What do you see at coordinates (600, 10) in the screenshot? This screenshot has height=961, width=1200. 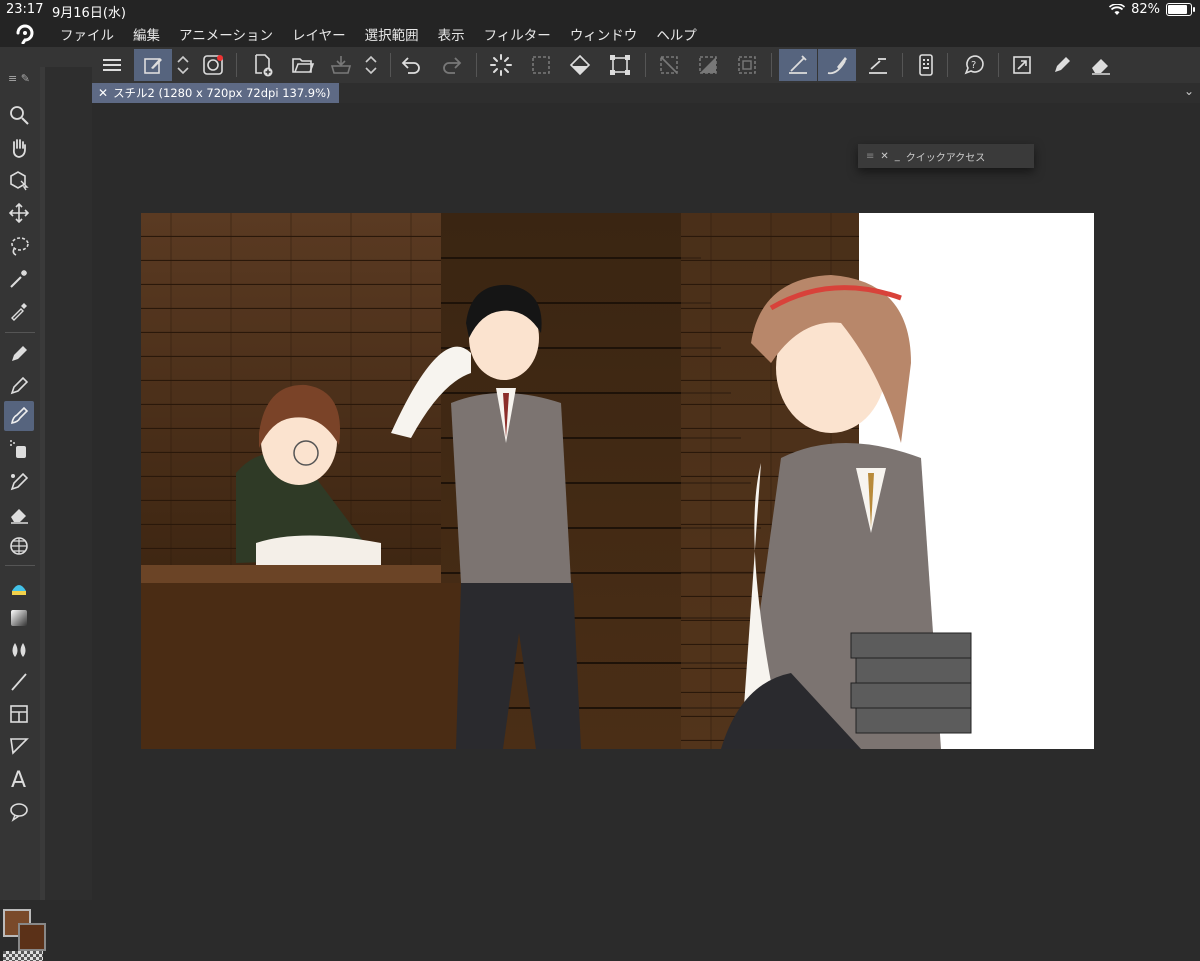 I see `status-bar: 23:17 9月16日(水) 82%` at bounding box center [600, 10].